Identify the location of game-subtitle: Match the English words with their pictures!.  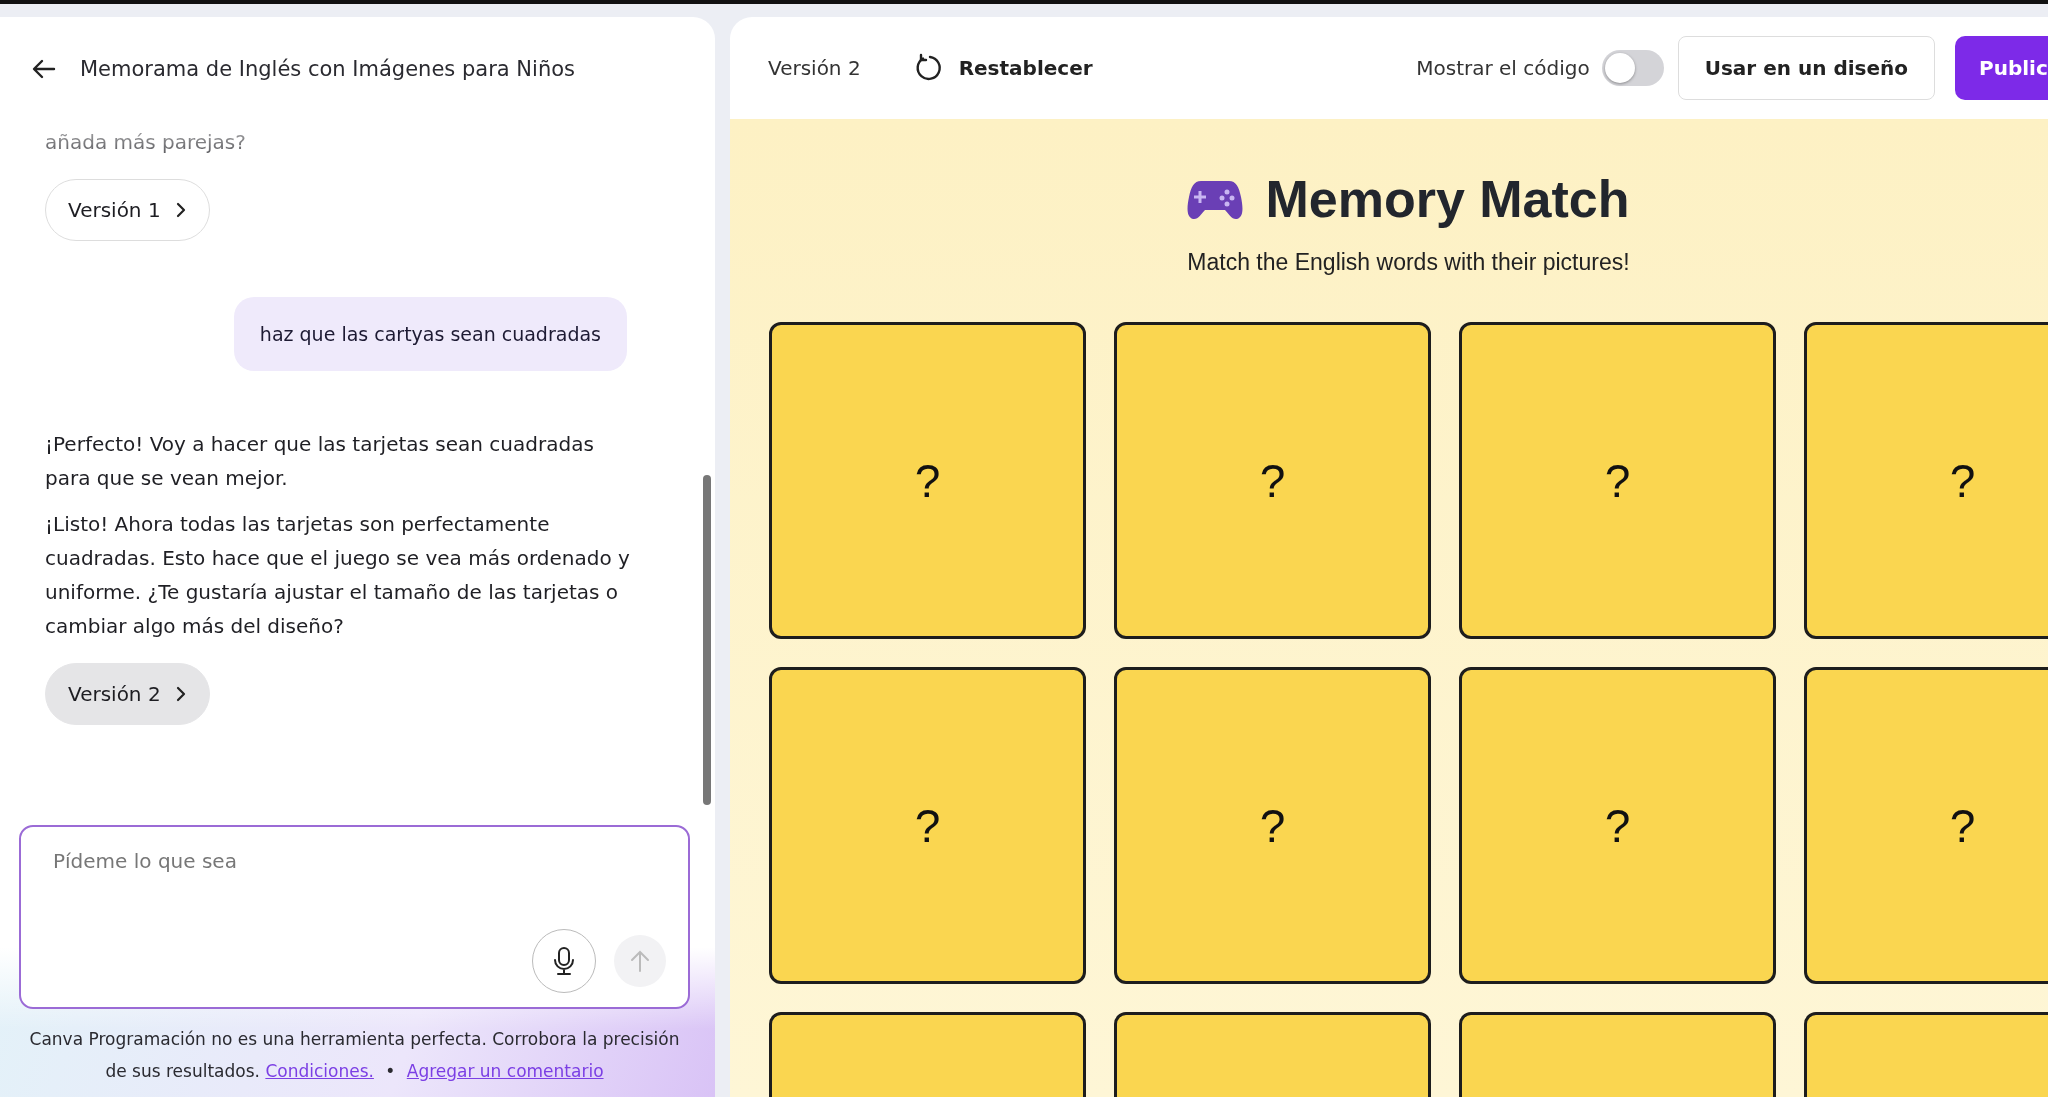
(1408, 262).